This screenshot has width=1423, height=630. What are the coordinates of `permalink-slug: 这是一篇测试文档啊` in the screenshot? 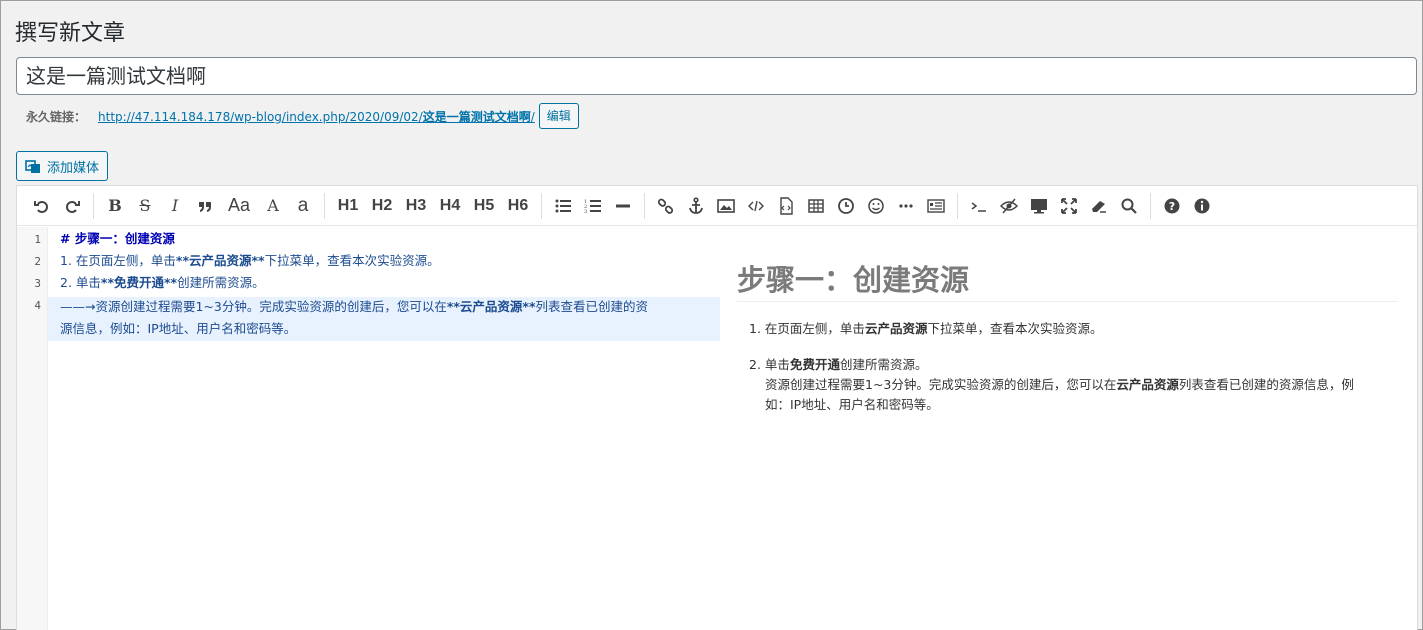 It's located at (476, 116).